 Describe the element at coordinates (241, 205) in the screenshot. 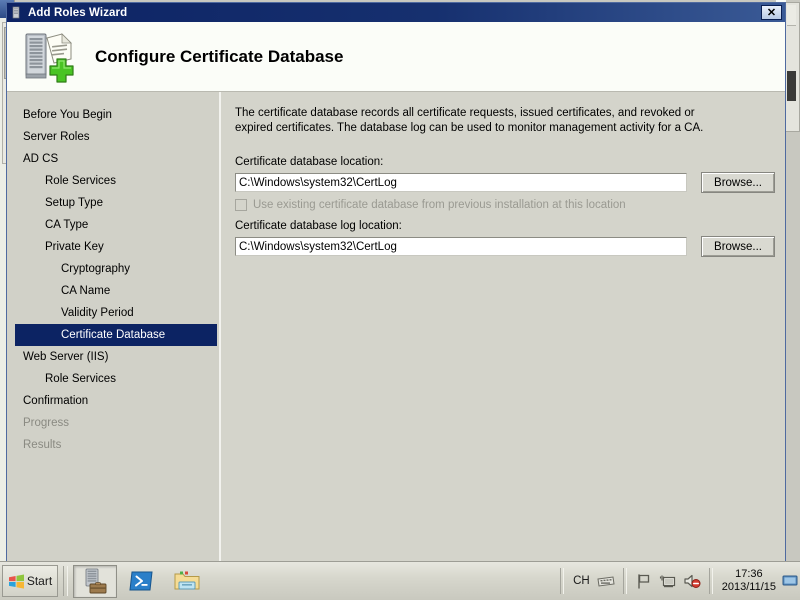

I see `use-existing-database-checkbox` at that location.